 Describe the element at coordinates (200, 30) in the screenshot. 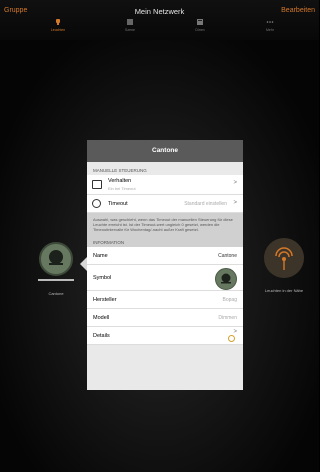

I see `tab-label: Dimm` at that location.